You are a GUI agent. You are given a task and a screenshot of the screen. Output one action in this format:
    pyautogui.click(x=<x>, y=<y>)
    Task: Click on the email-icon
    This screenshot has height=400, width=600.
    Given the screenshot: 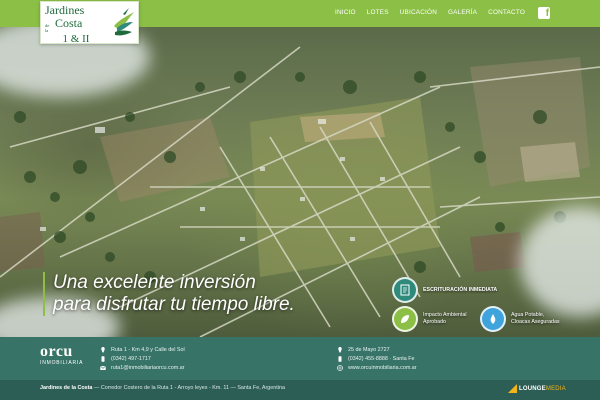 What is the action you would take?
    pyautogui.click(x=103, y=368)
    